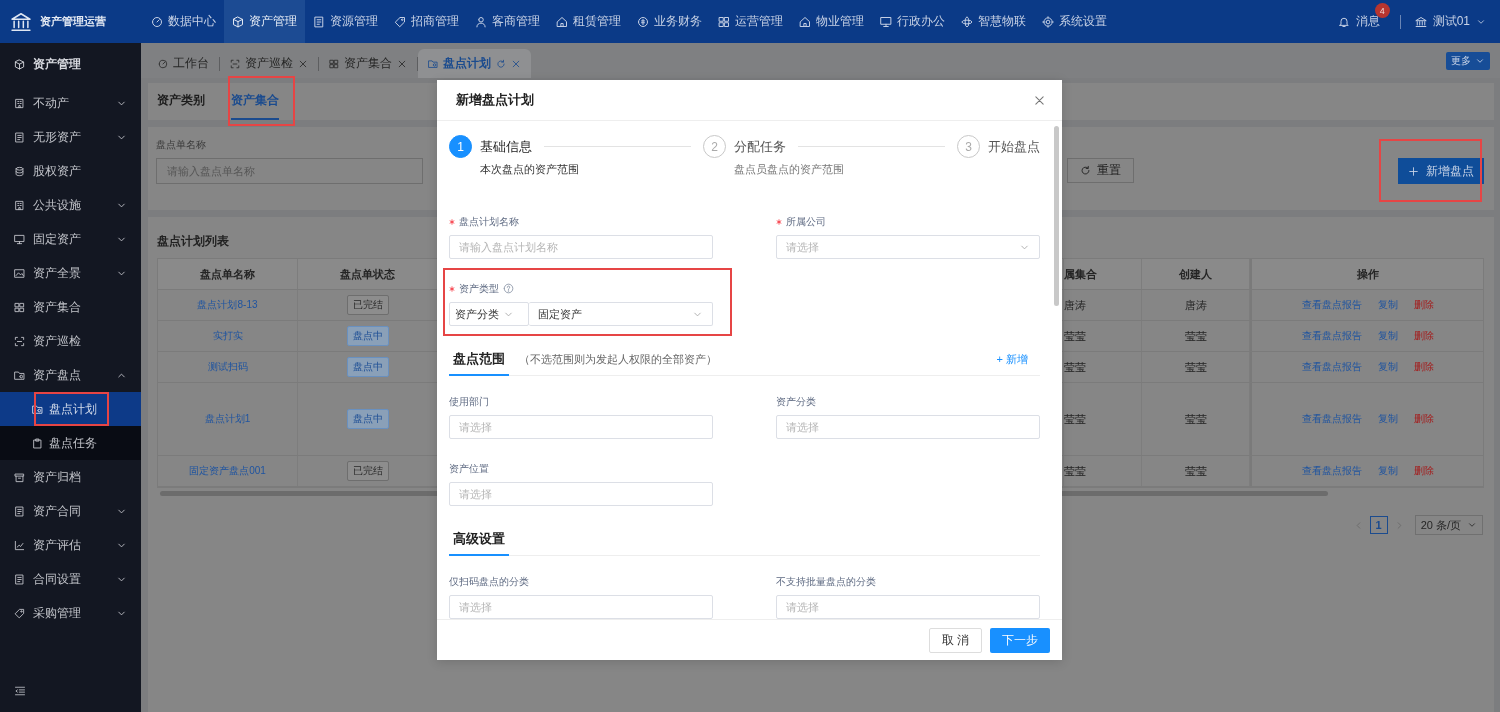  I want to click on sidebar-item: 资产评估, so click(70, 545).